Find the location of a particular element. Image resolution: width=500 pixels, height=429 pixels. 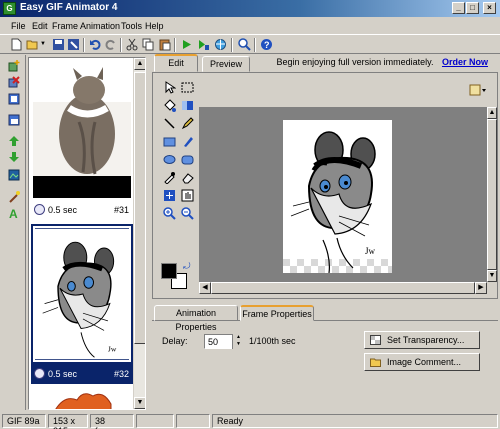

tab-preview: Preview is located at coordinates (226, 64).